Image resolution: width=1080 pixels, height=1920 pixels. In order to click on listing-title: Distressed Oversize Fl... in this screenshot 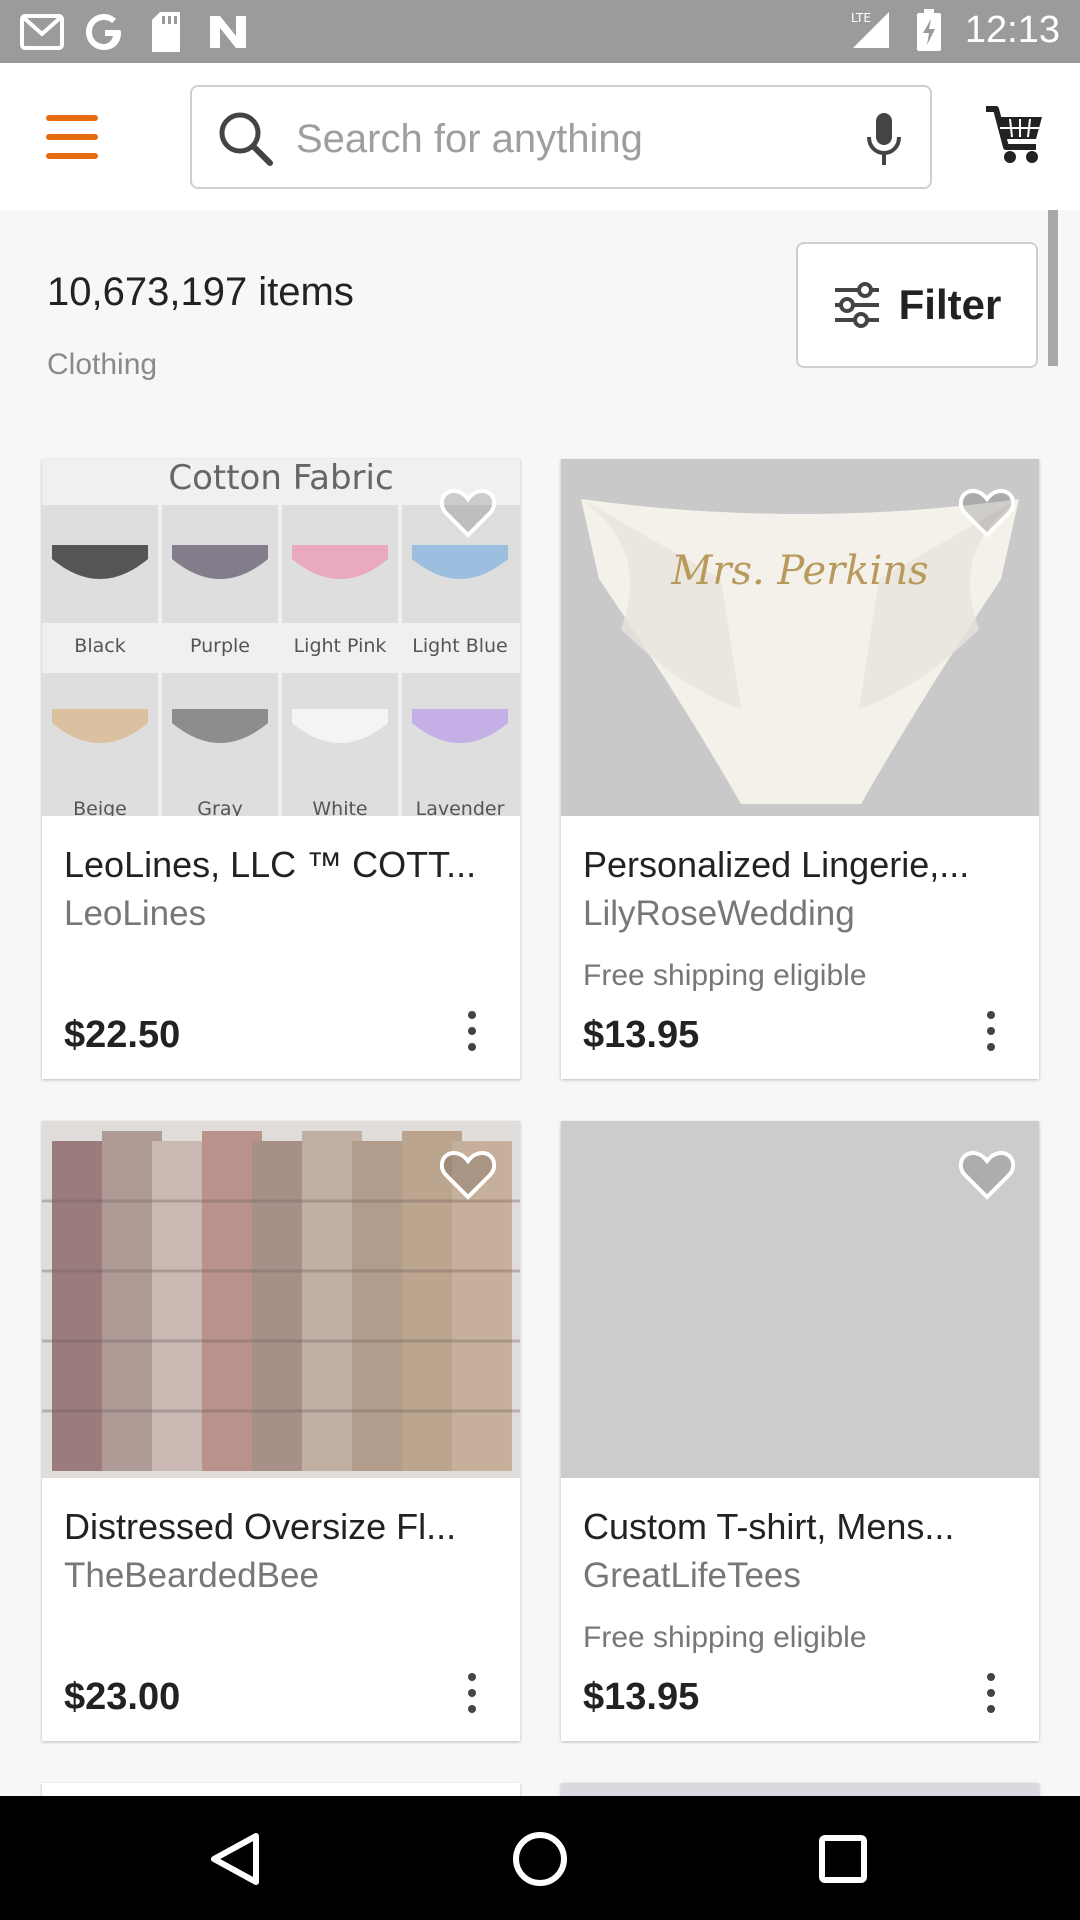, I will do `click(260, 1526)`.